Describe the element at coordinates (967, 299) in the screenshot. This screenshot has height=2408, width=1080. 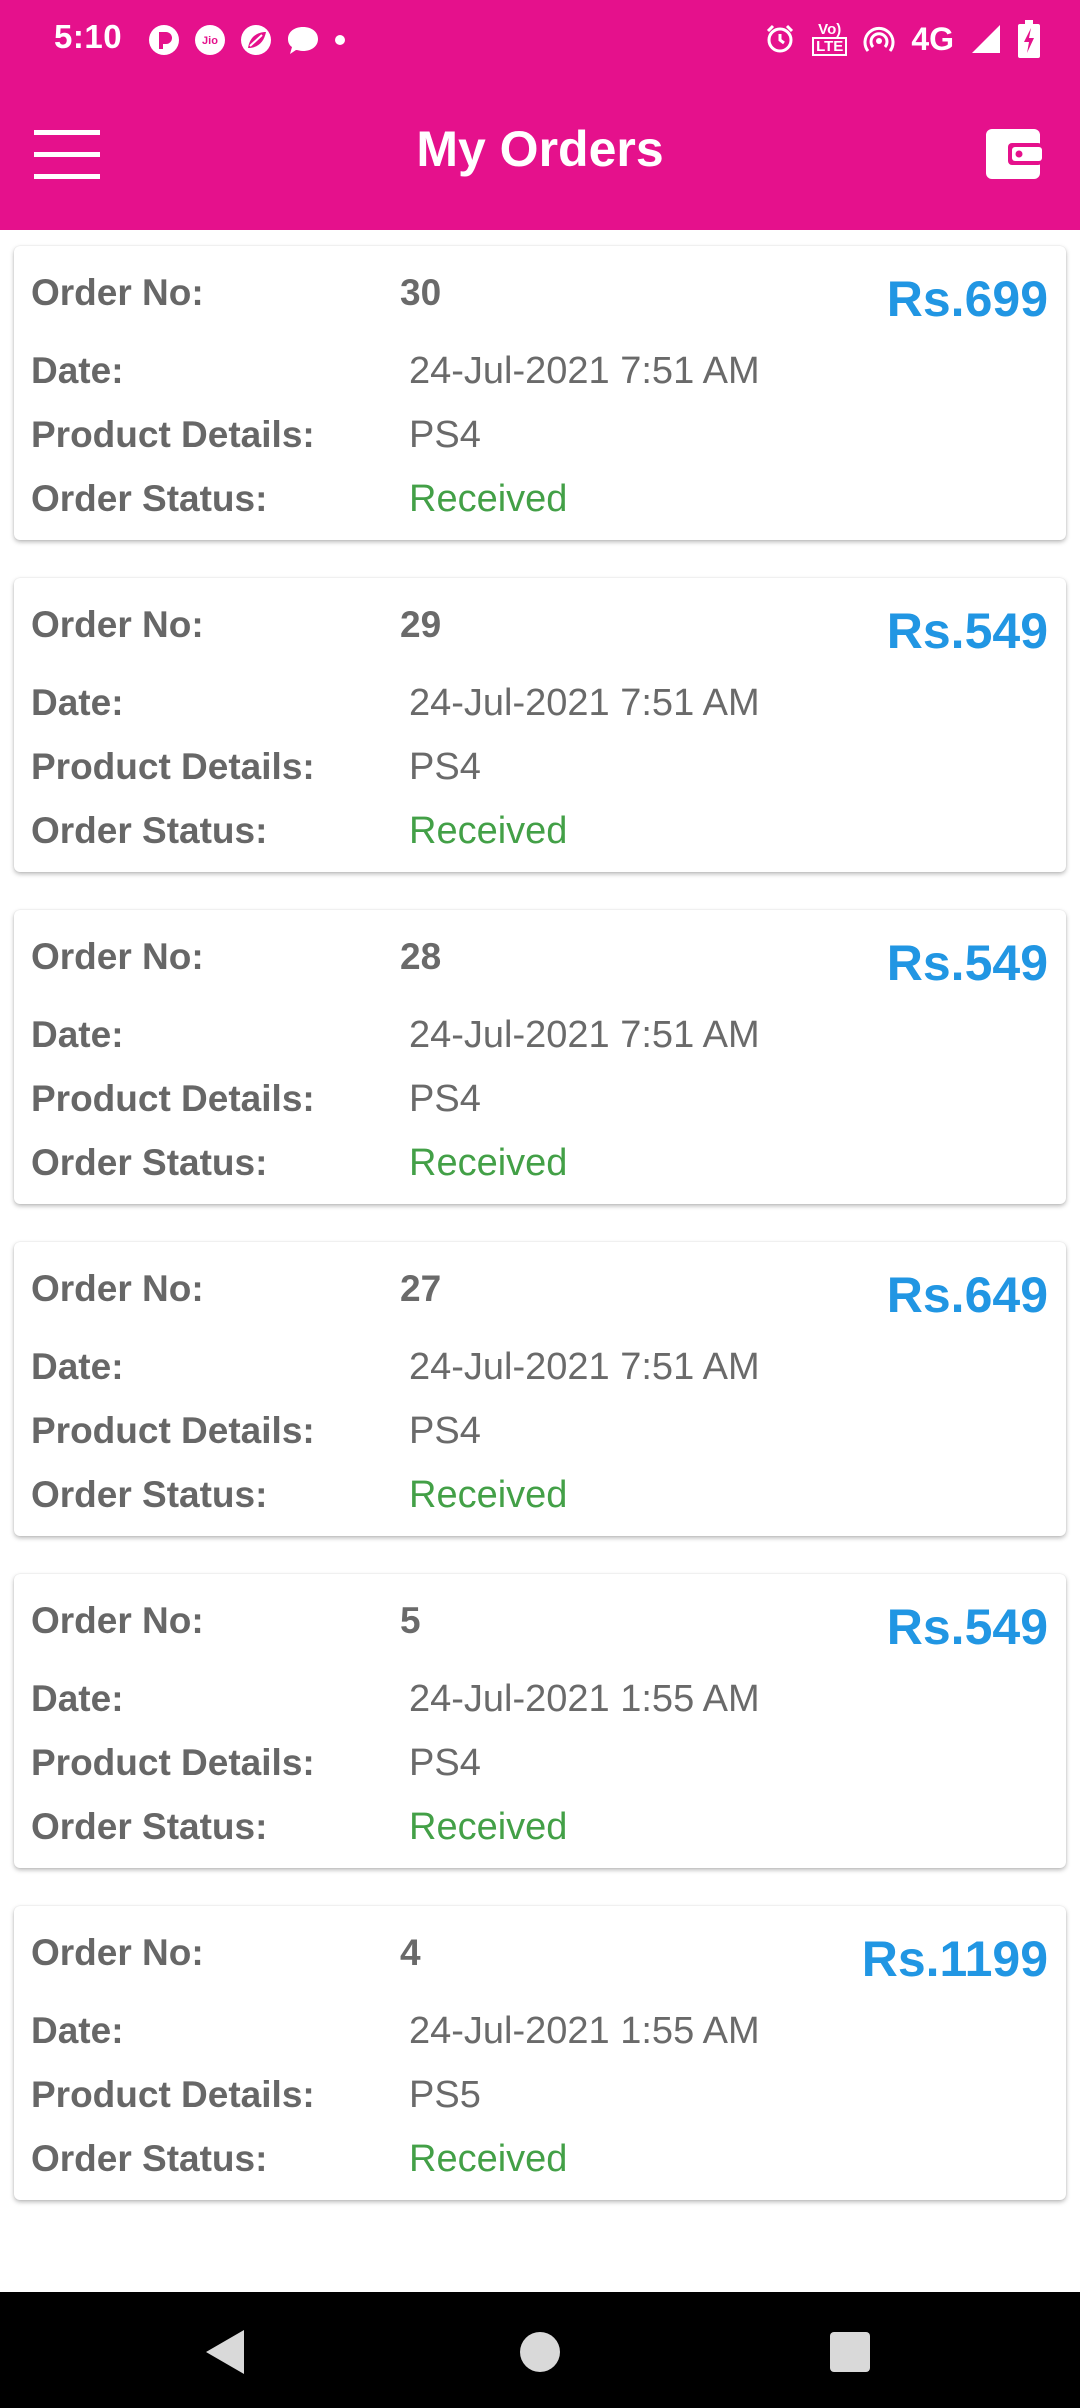
I see `order-price: Rs.699` at that location.